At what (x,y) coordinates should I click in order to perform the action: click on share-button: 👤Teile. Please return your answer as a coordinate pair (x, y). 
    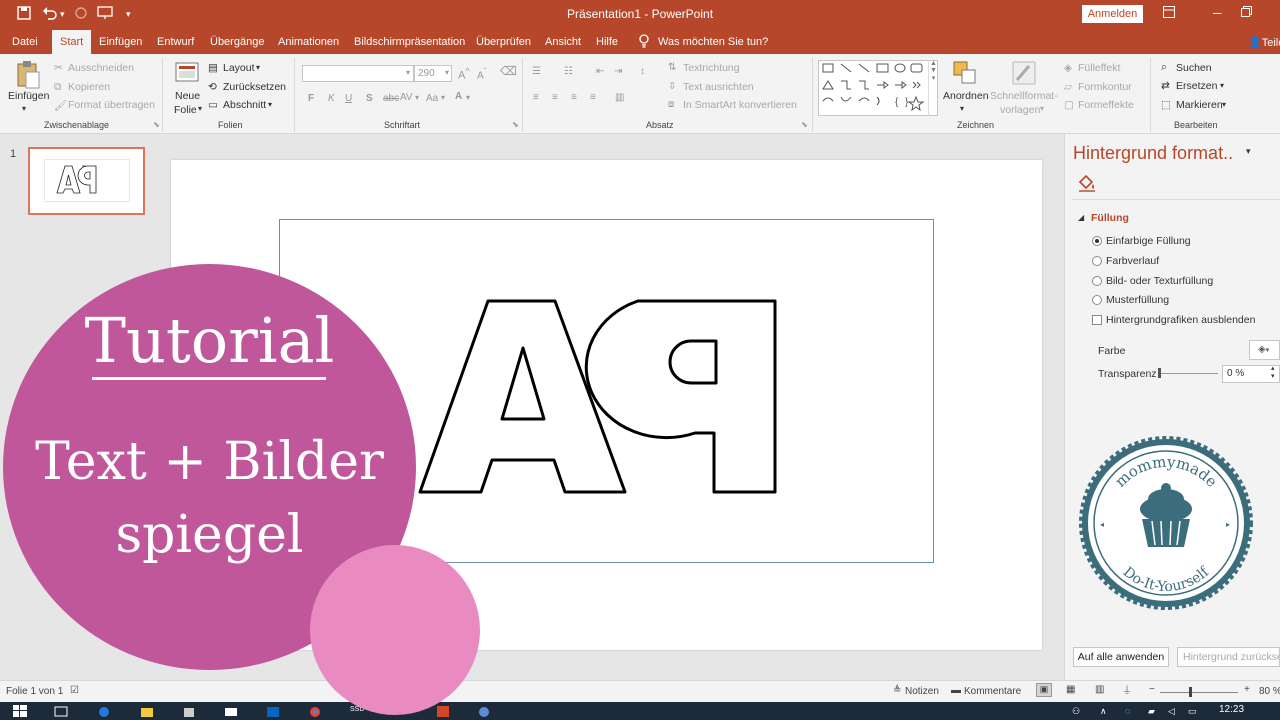
    Looking at the image, I should click on (1264, 42).